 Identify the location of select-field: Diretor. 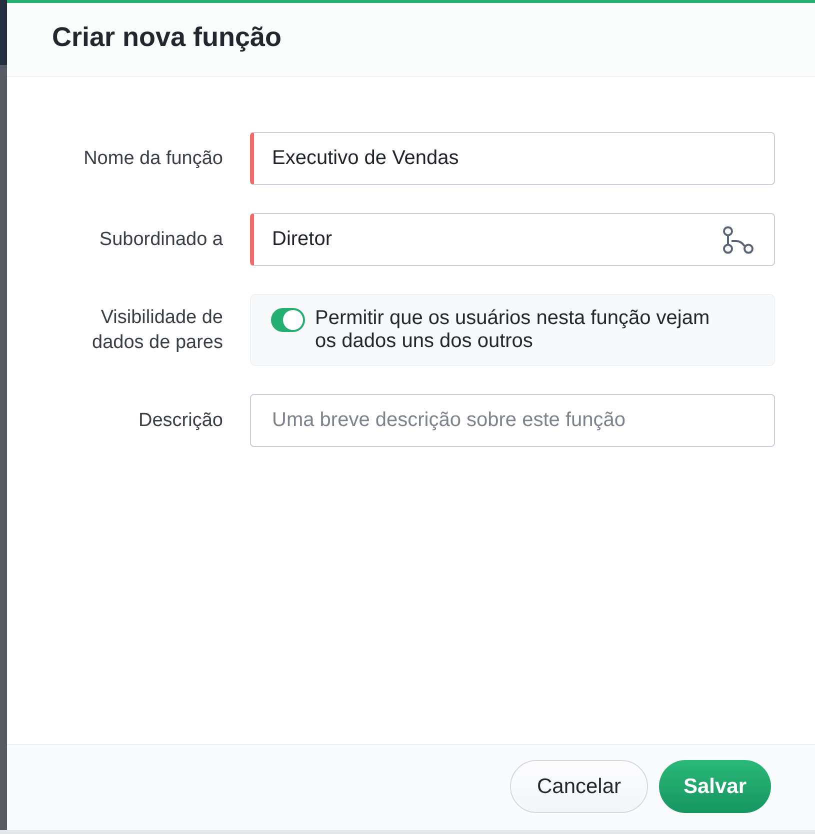
(512, 239).